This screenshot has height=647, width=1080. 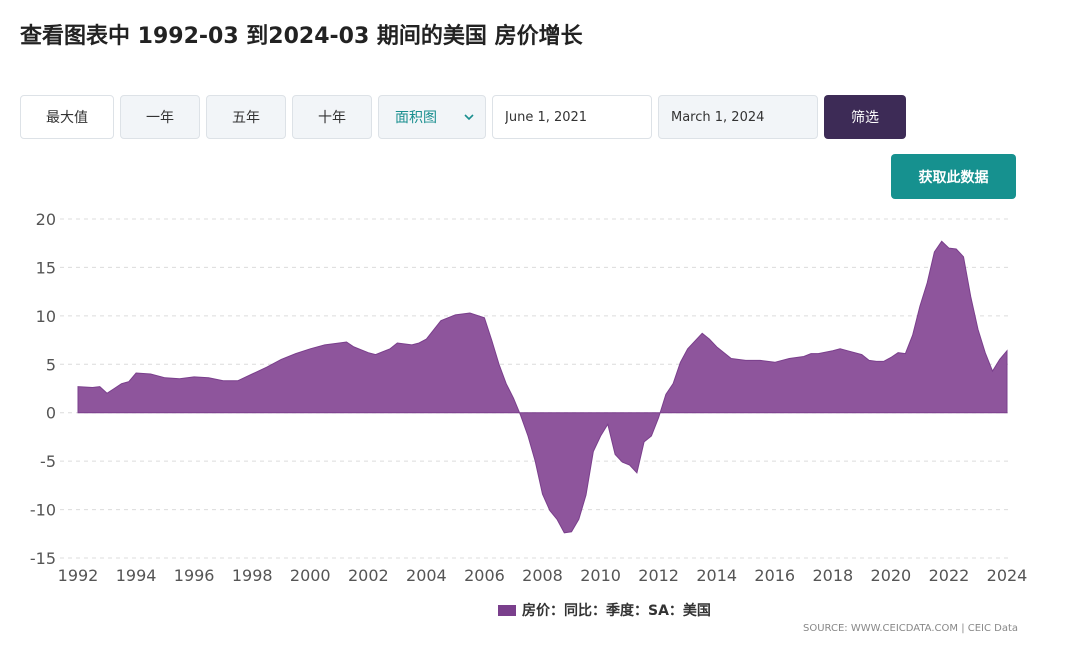 I want to click on x-tick-label: 2010, so click(x=600, y=575).